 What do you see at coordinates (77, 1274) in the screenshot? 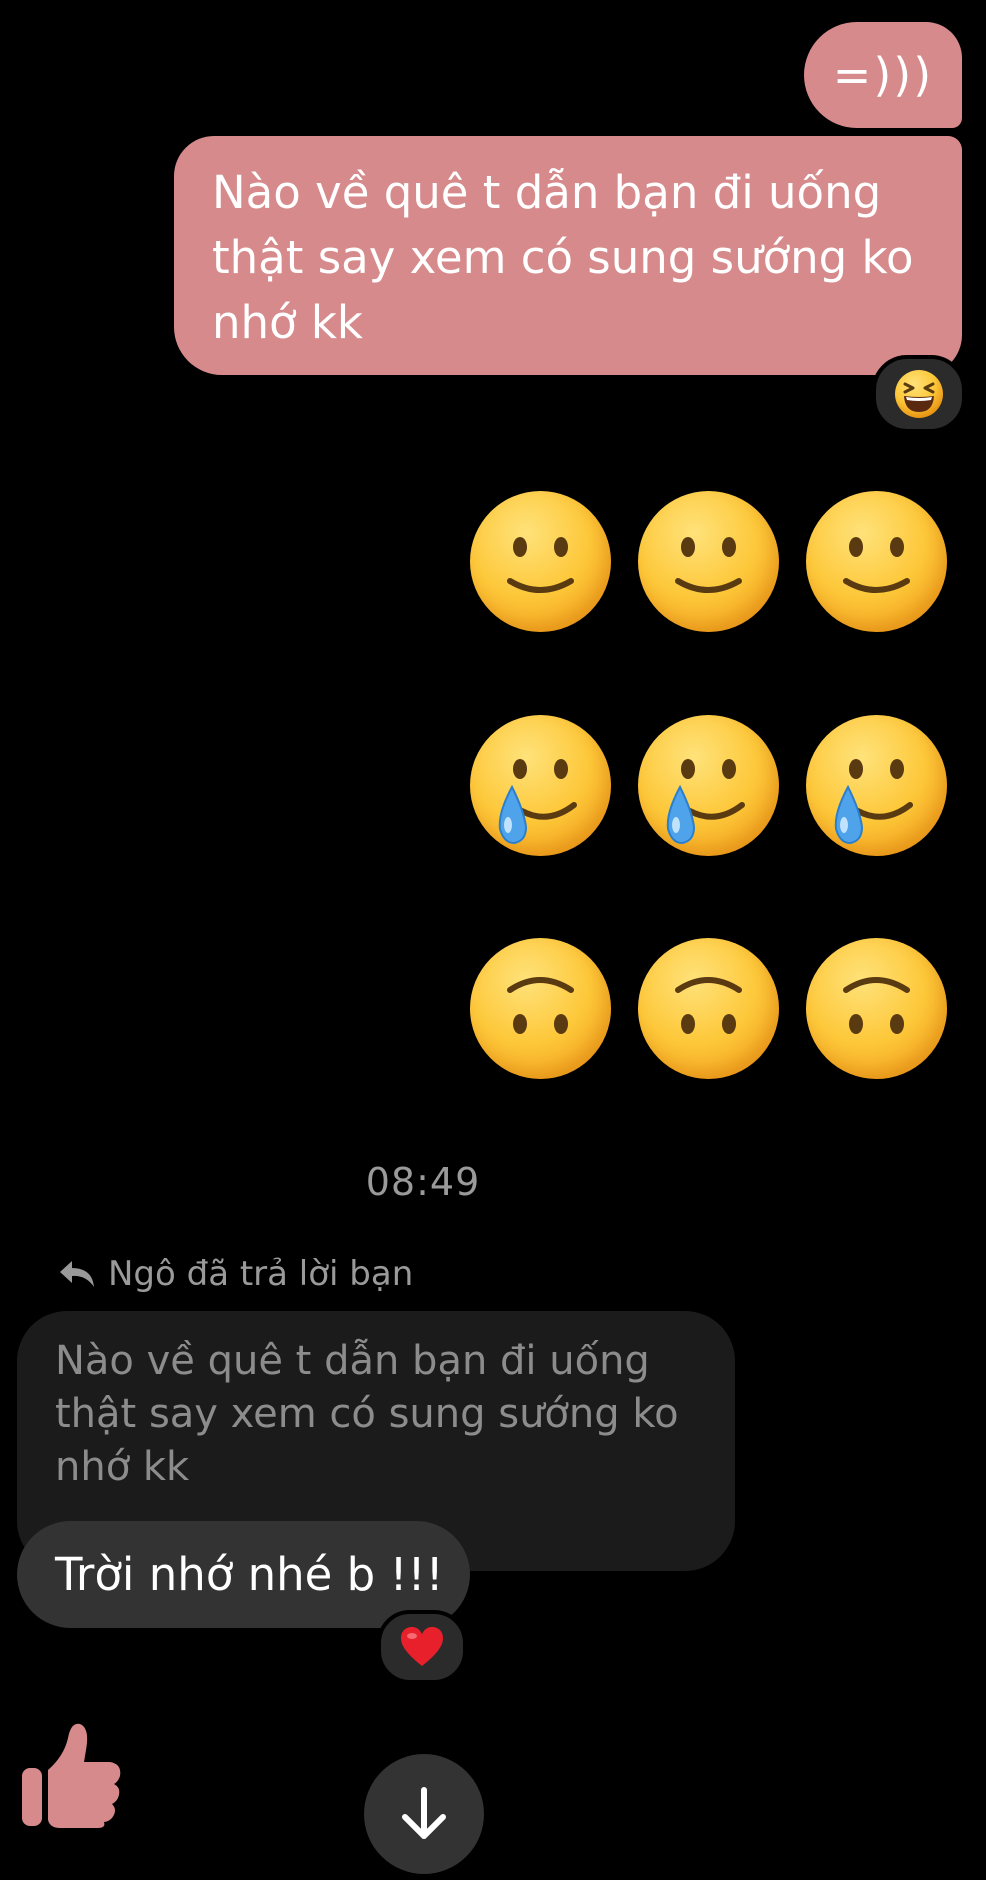
I see `reply-arrow-icon` at bounding box center [77, 1274].